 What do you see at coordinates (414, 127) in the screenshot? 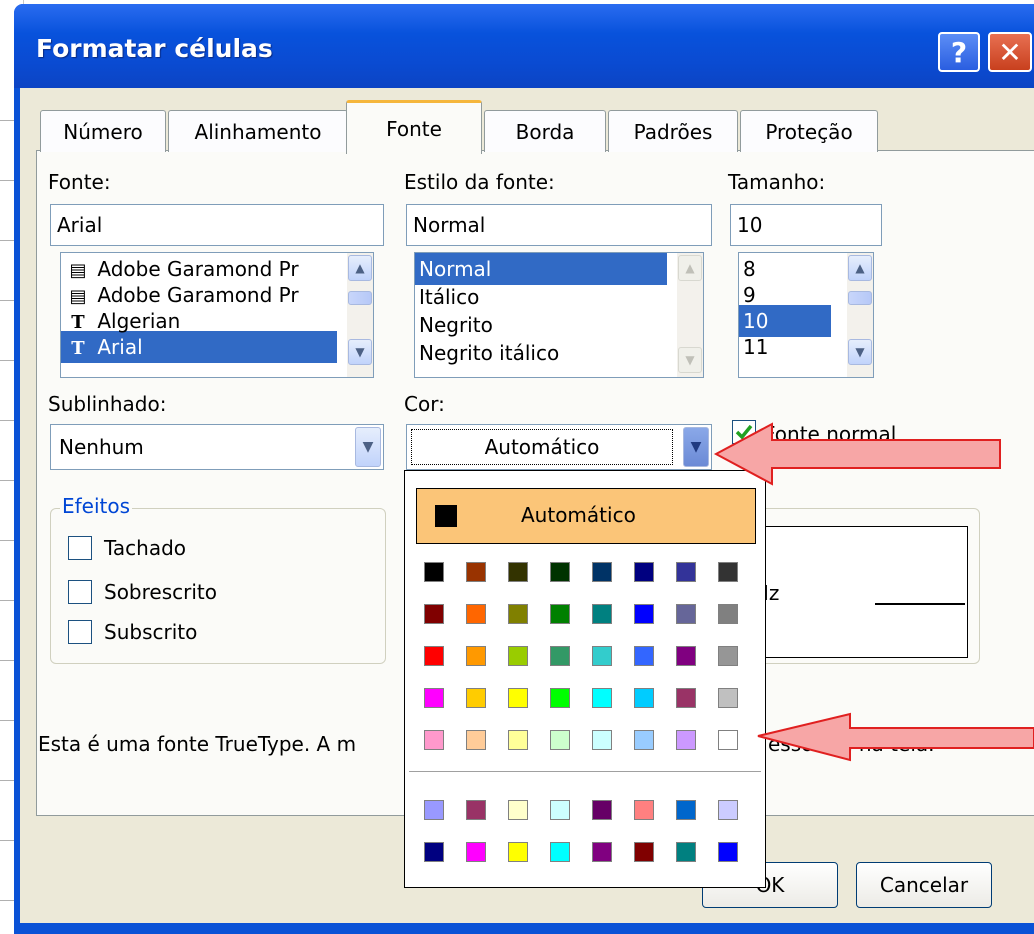
I see `tab-fonte: Fonte` at bounding box center [414, 127].